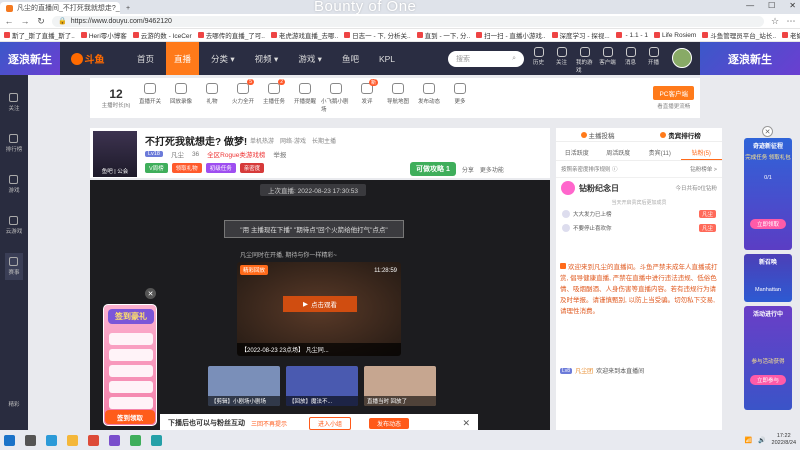 The width and height of the screenshot is (800, 450). I want to click on room-pill: 初级任务, so click(221, 168).